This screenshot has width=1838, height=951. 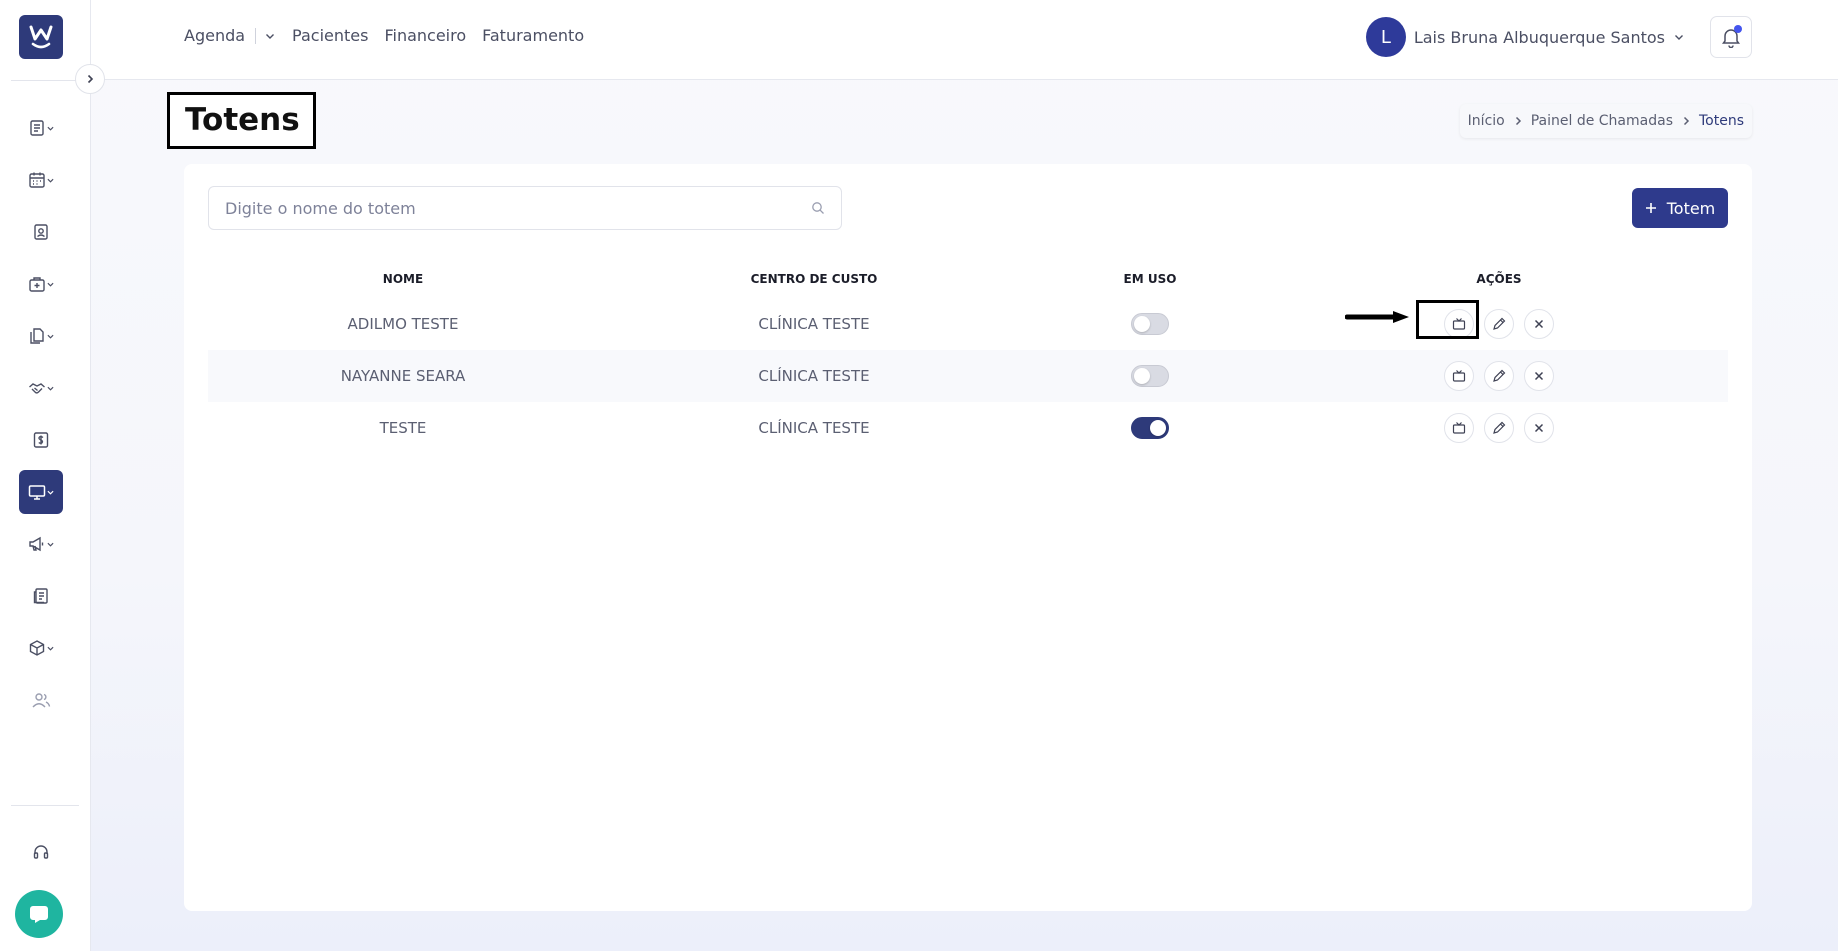 I want to click on sidebar-item-marketing, so click(x=41, y=544).